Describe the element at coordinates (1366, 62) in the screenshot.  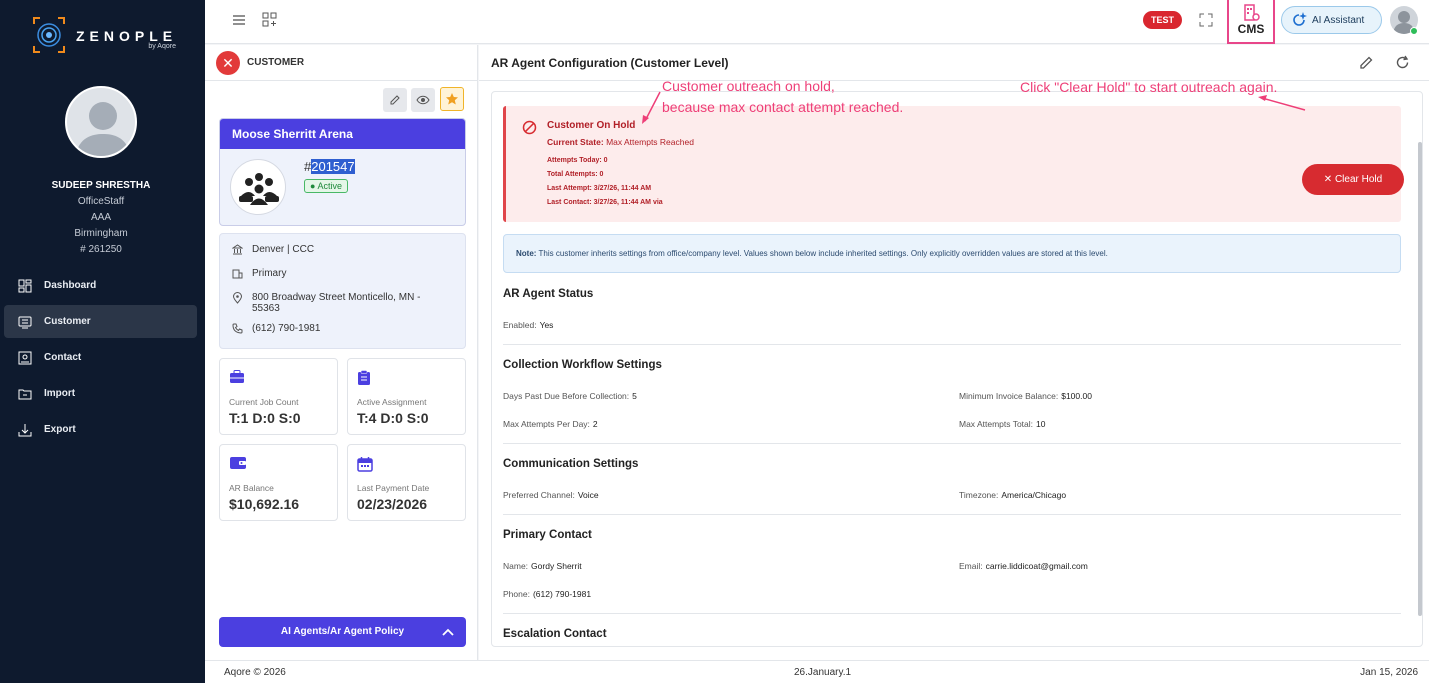
I see `edit-pencil-icon` at that location.